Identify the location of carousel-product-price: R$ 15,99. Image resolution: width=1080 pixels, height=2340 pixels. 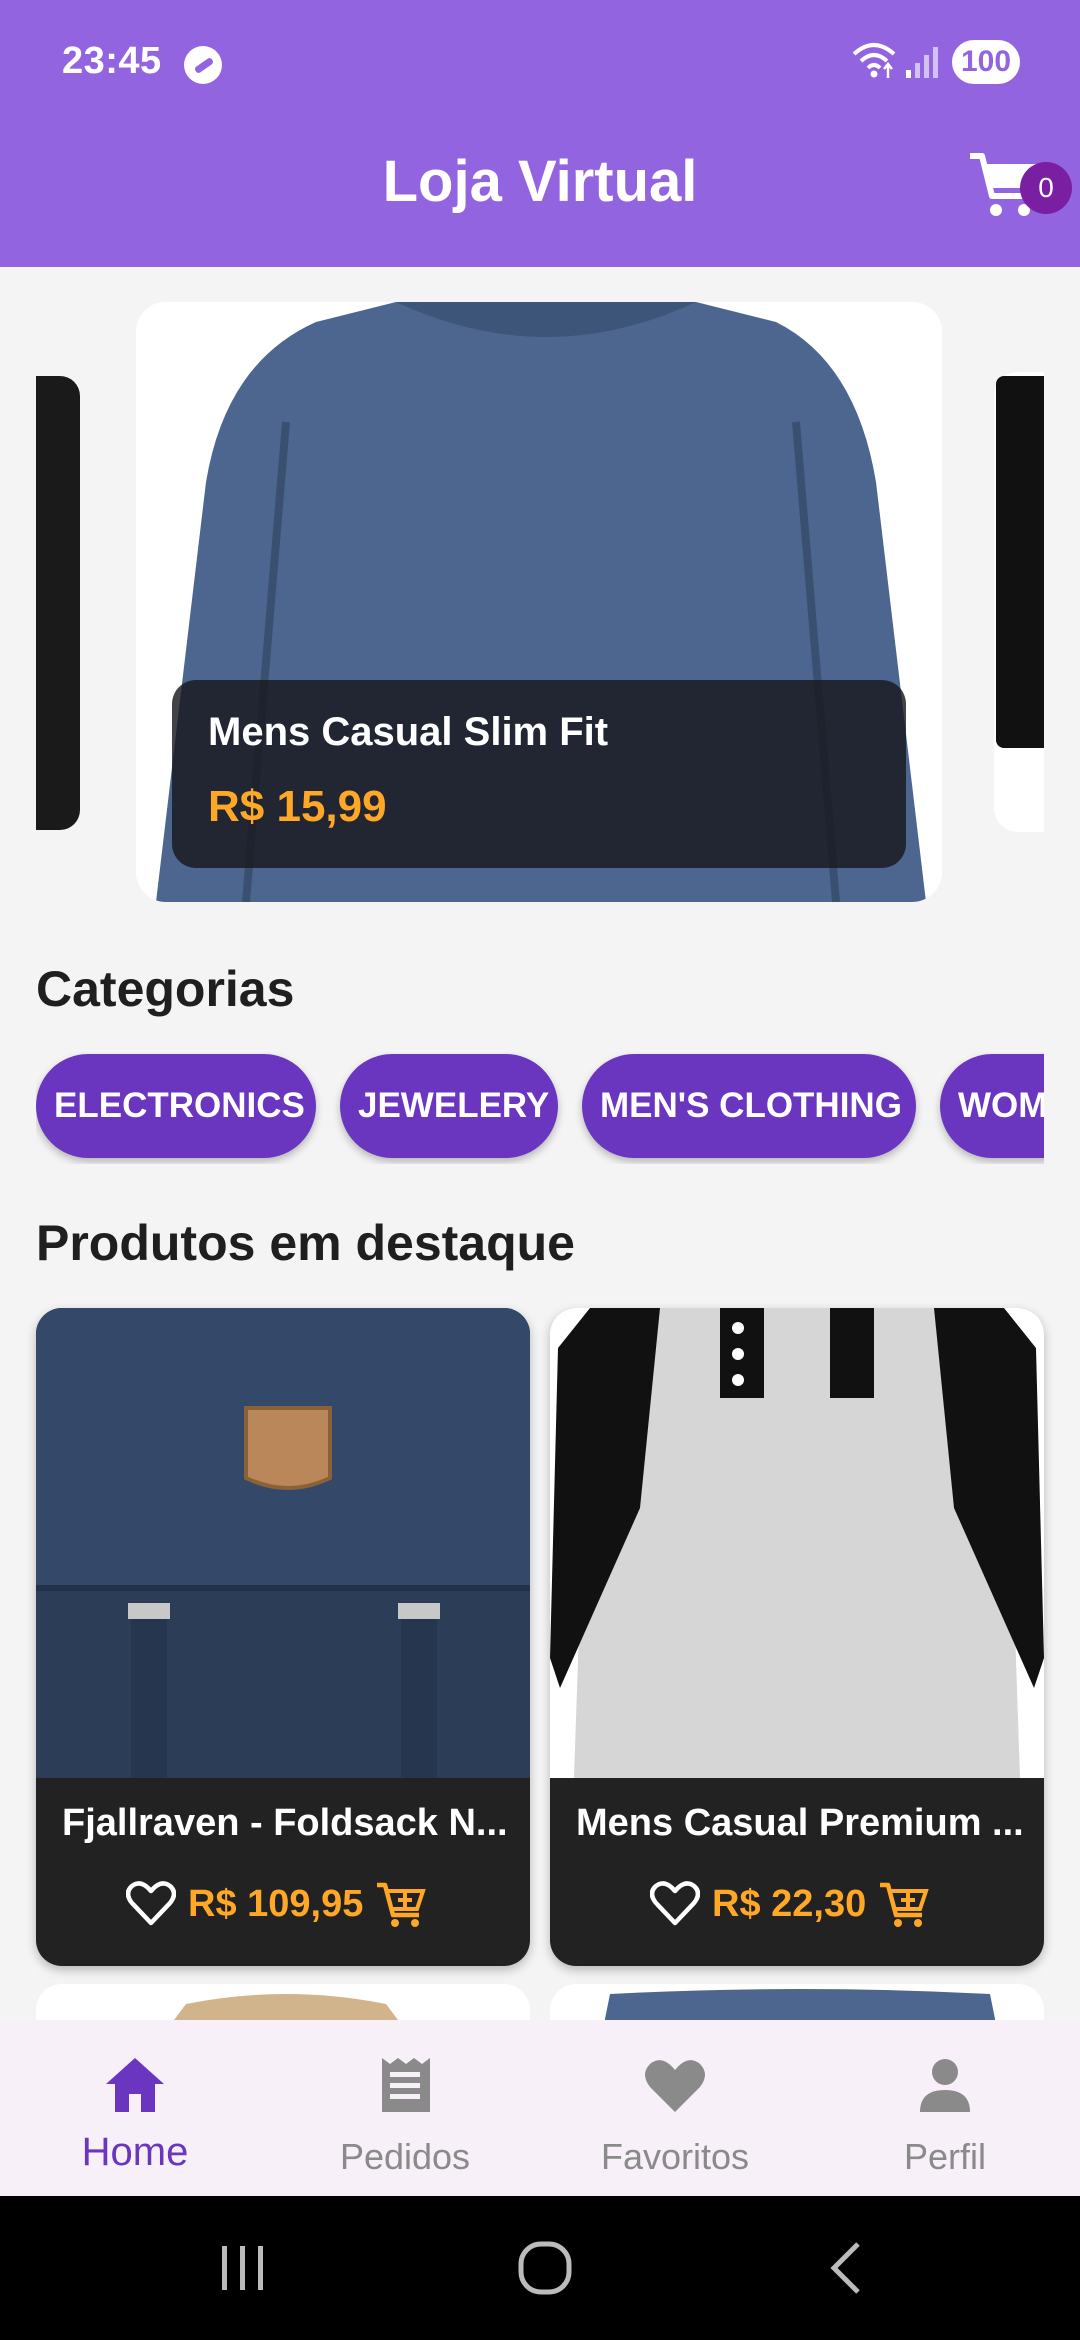
(297, 806).